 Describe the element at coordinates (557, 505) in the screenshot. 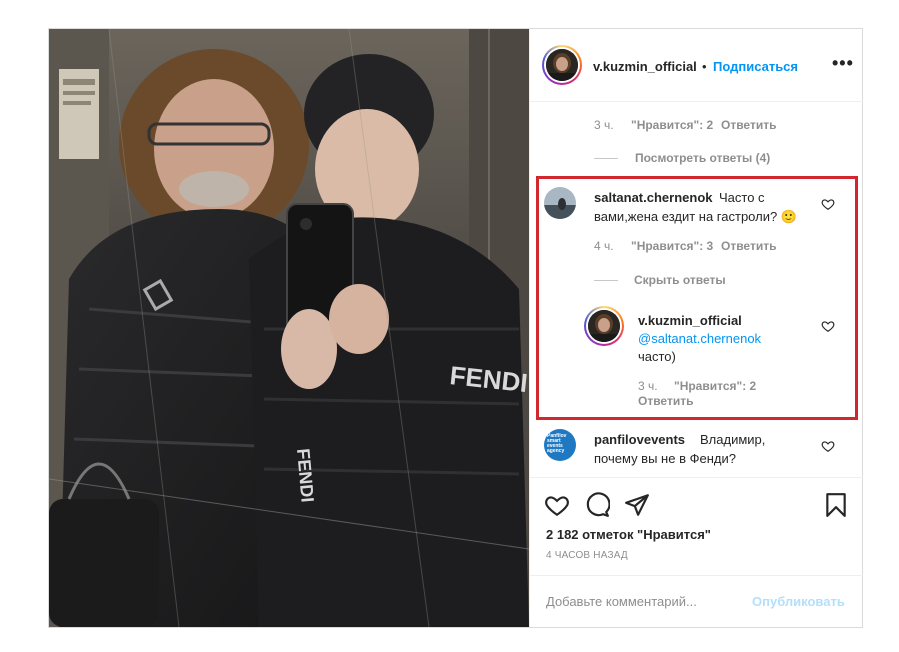

I see `like-heart-icon` at that location.